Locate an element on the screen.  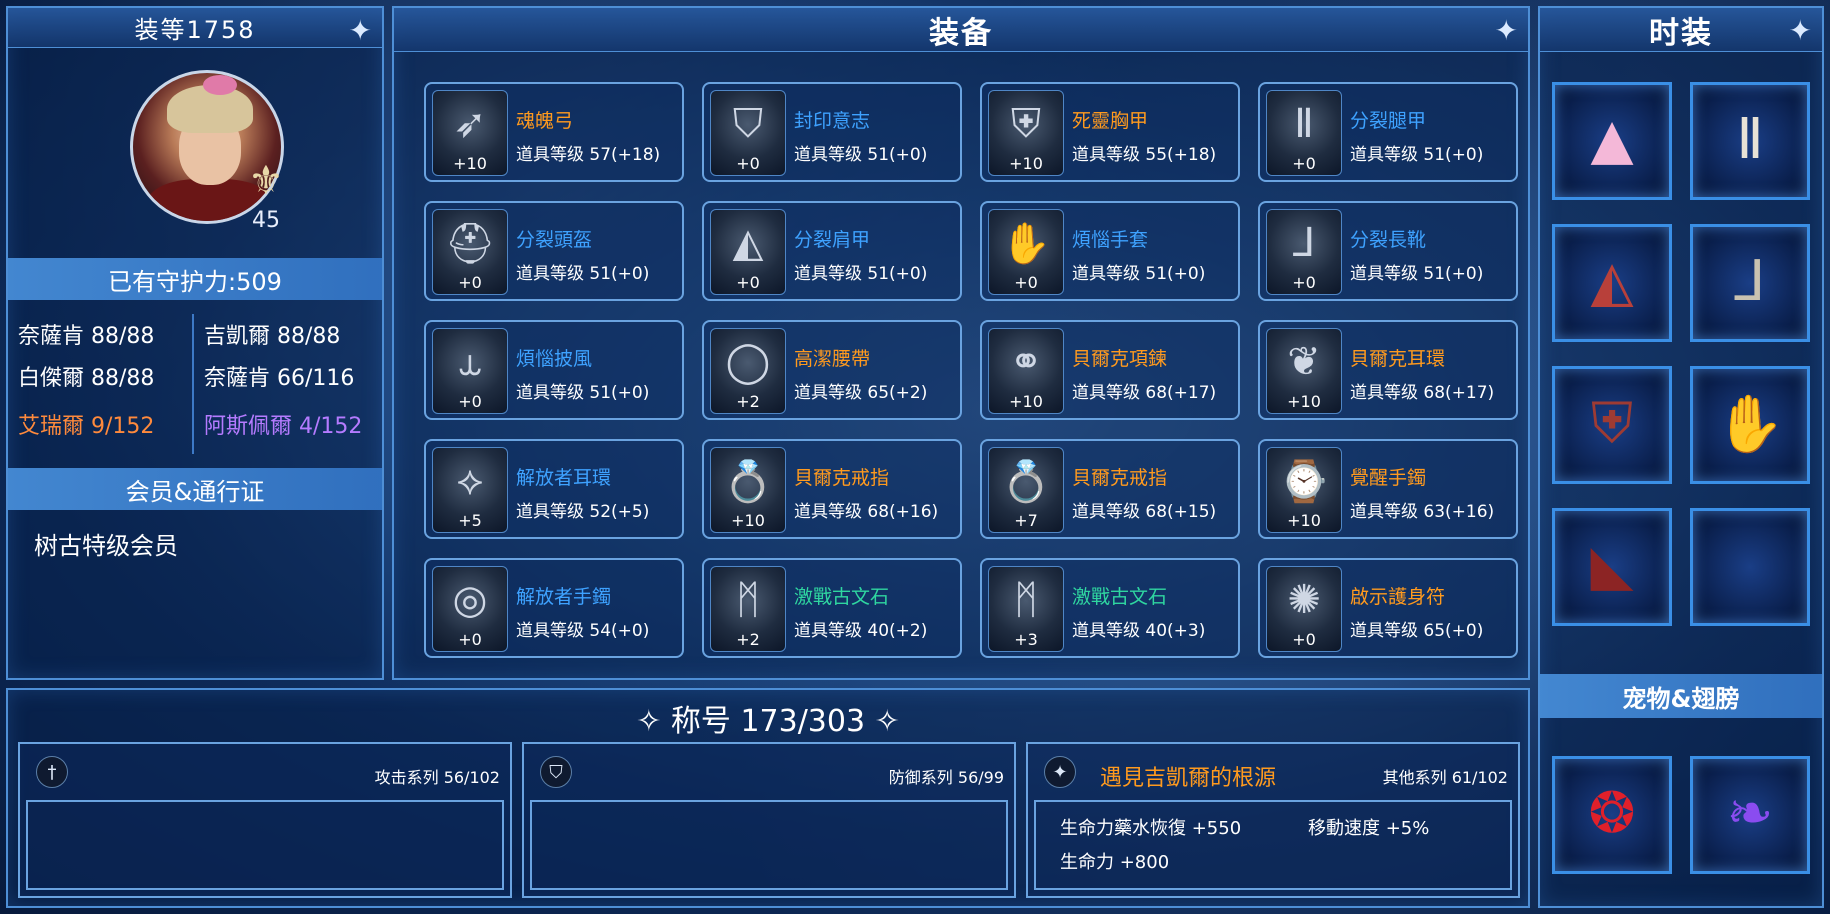
equipment-item-level: 道具等级 63(+16) is located at coordinates (1422, 512).